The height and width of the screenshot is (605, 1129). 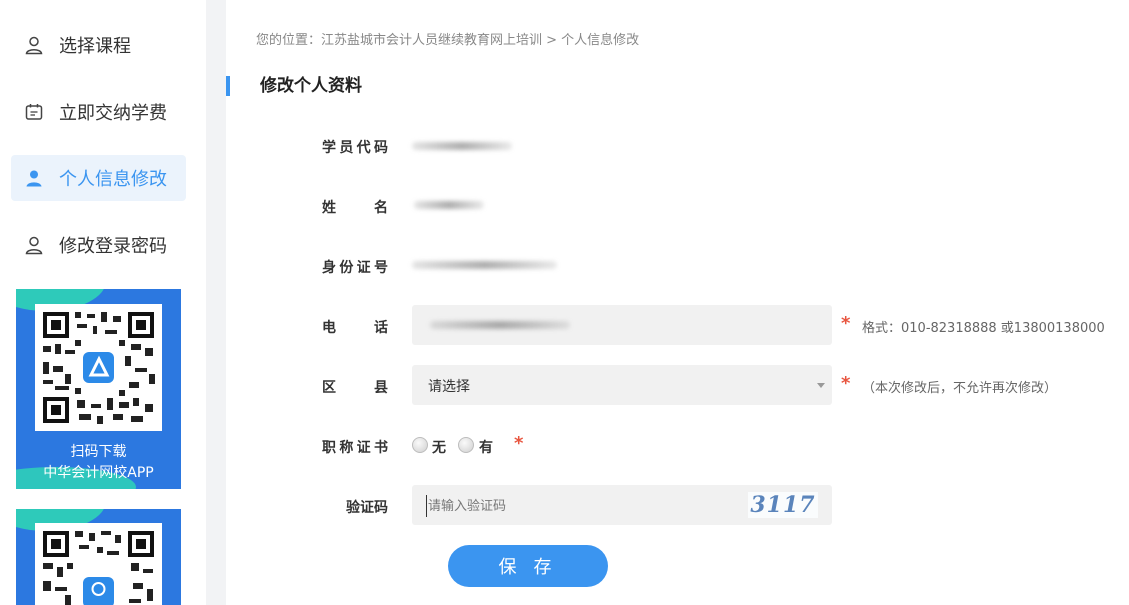 I want to click on captcha-image: 3117, so click(x=783, y=505).